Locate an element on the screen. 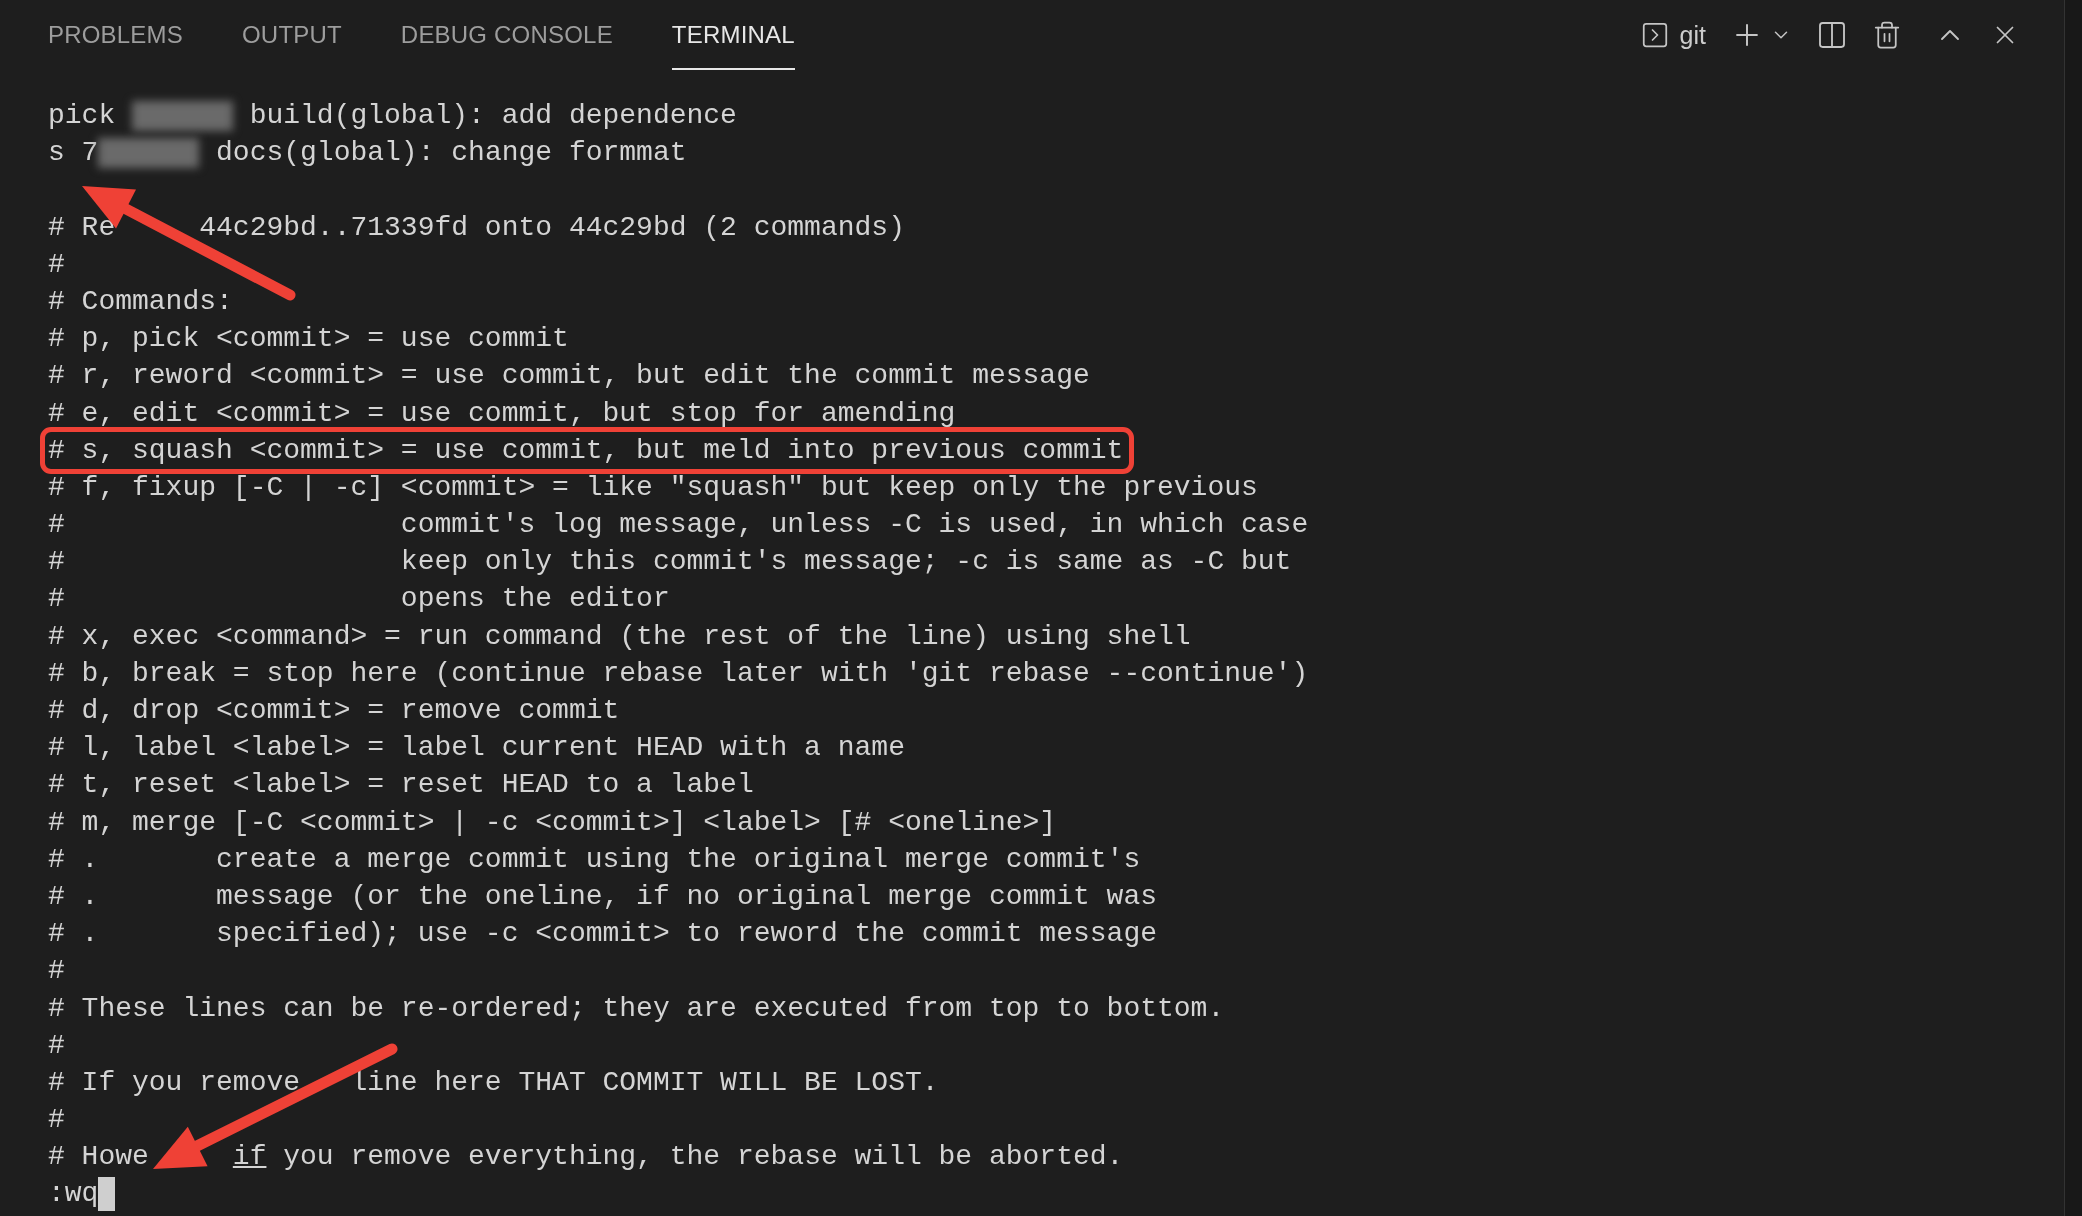 The image size is (2082, 1216). terminal-text: # . message (or the oneline, if no original merge commit was is located at coordinates (602, 896).